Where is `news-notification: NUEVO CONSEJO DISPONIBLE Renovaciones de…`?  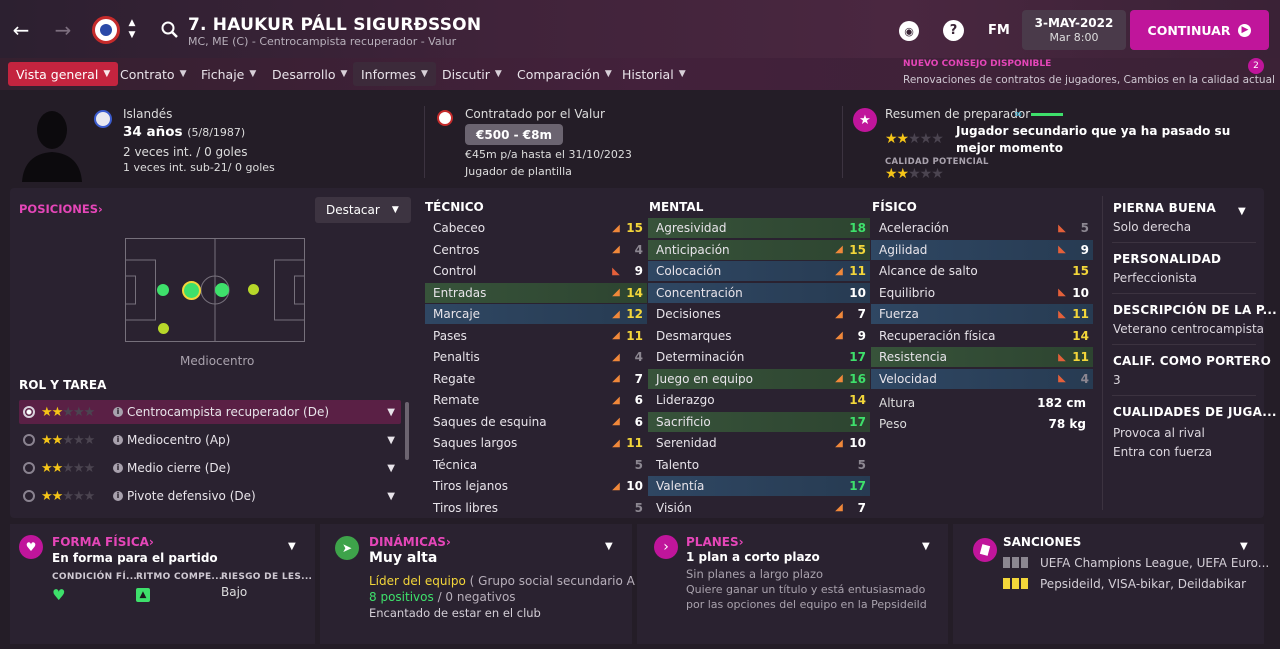
news-notification: NUEVO CONSEJO DISPONIBLE Renovaciones de… is located at coordinates (1086, 73).